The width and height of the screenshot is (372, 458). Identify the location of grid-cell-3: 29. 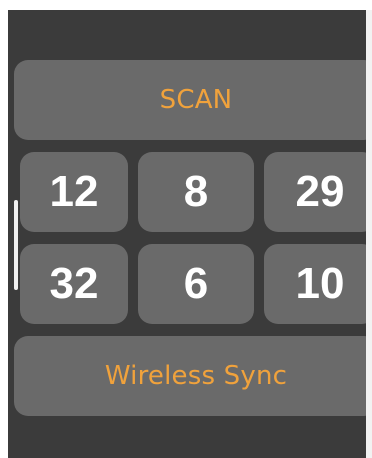
(318, 192).